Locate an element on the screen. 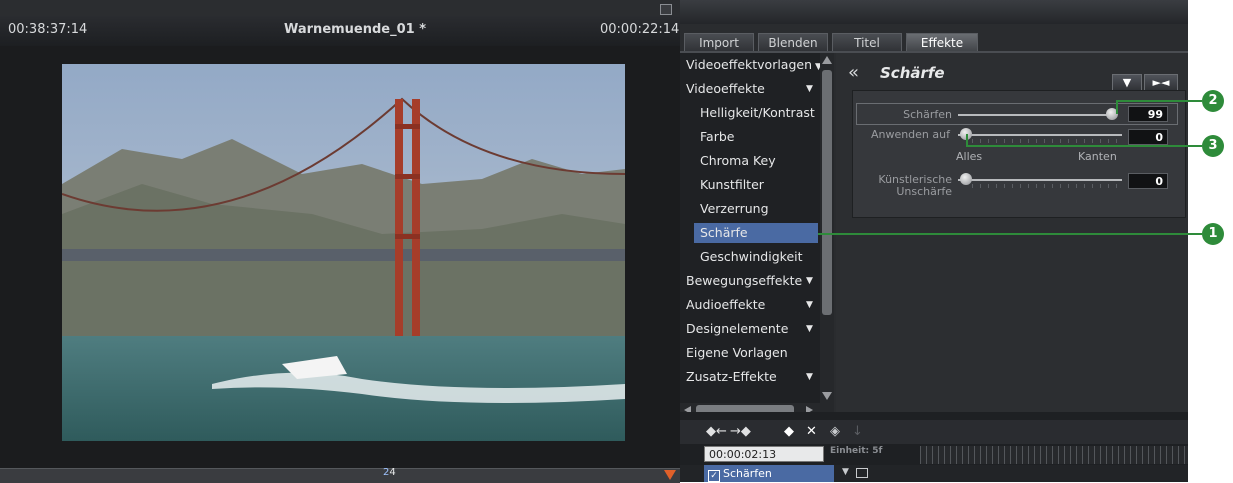 The width and height of the screenshot is (1233, 483). list-item-farbe: Farbe is located at coordinates (717, 137).